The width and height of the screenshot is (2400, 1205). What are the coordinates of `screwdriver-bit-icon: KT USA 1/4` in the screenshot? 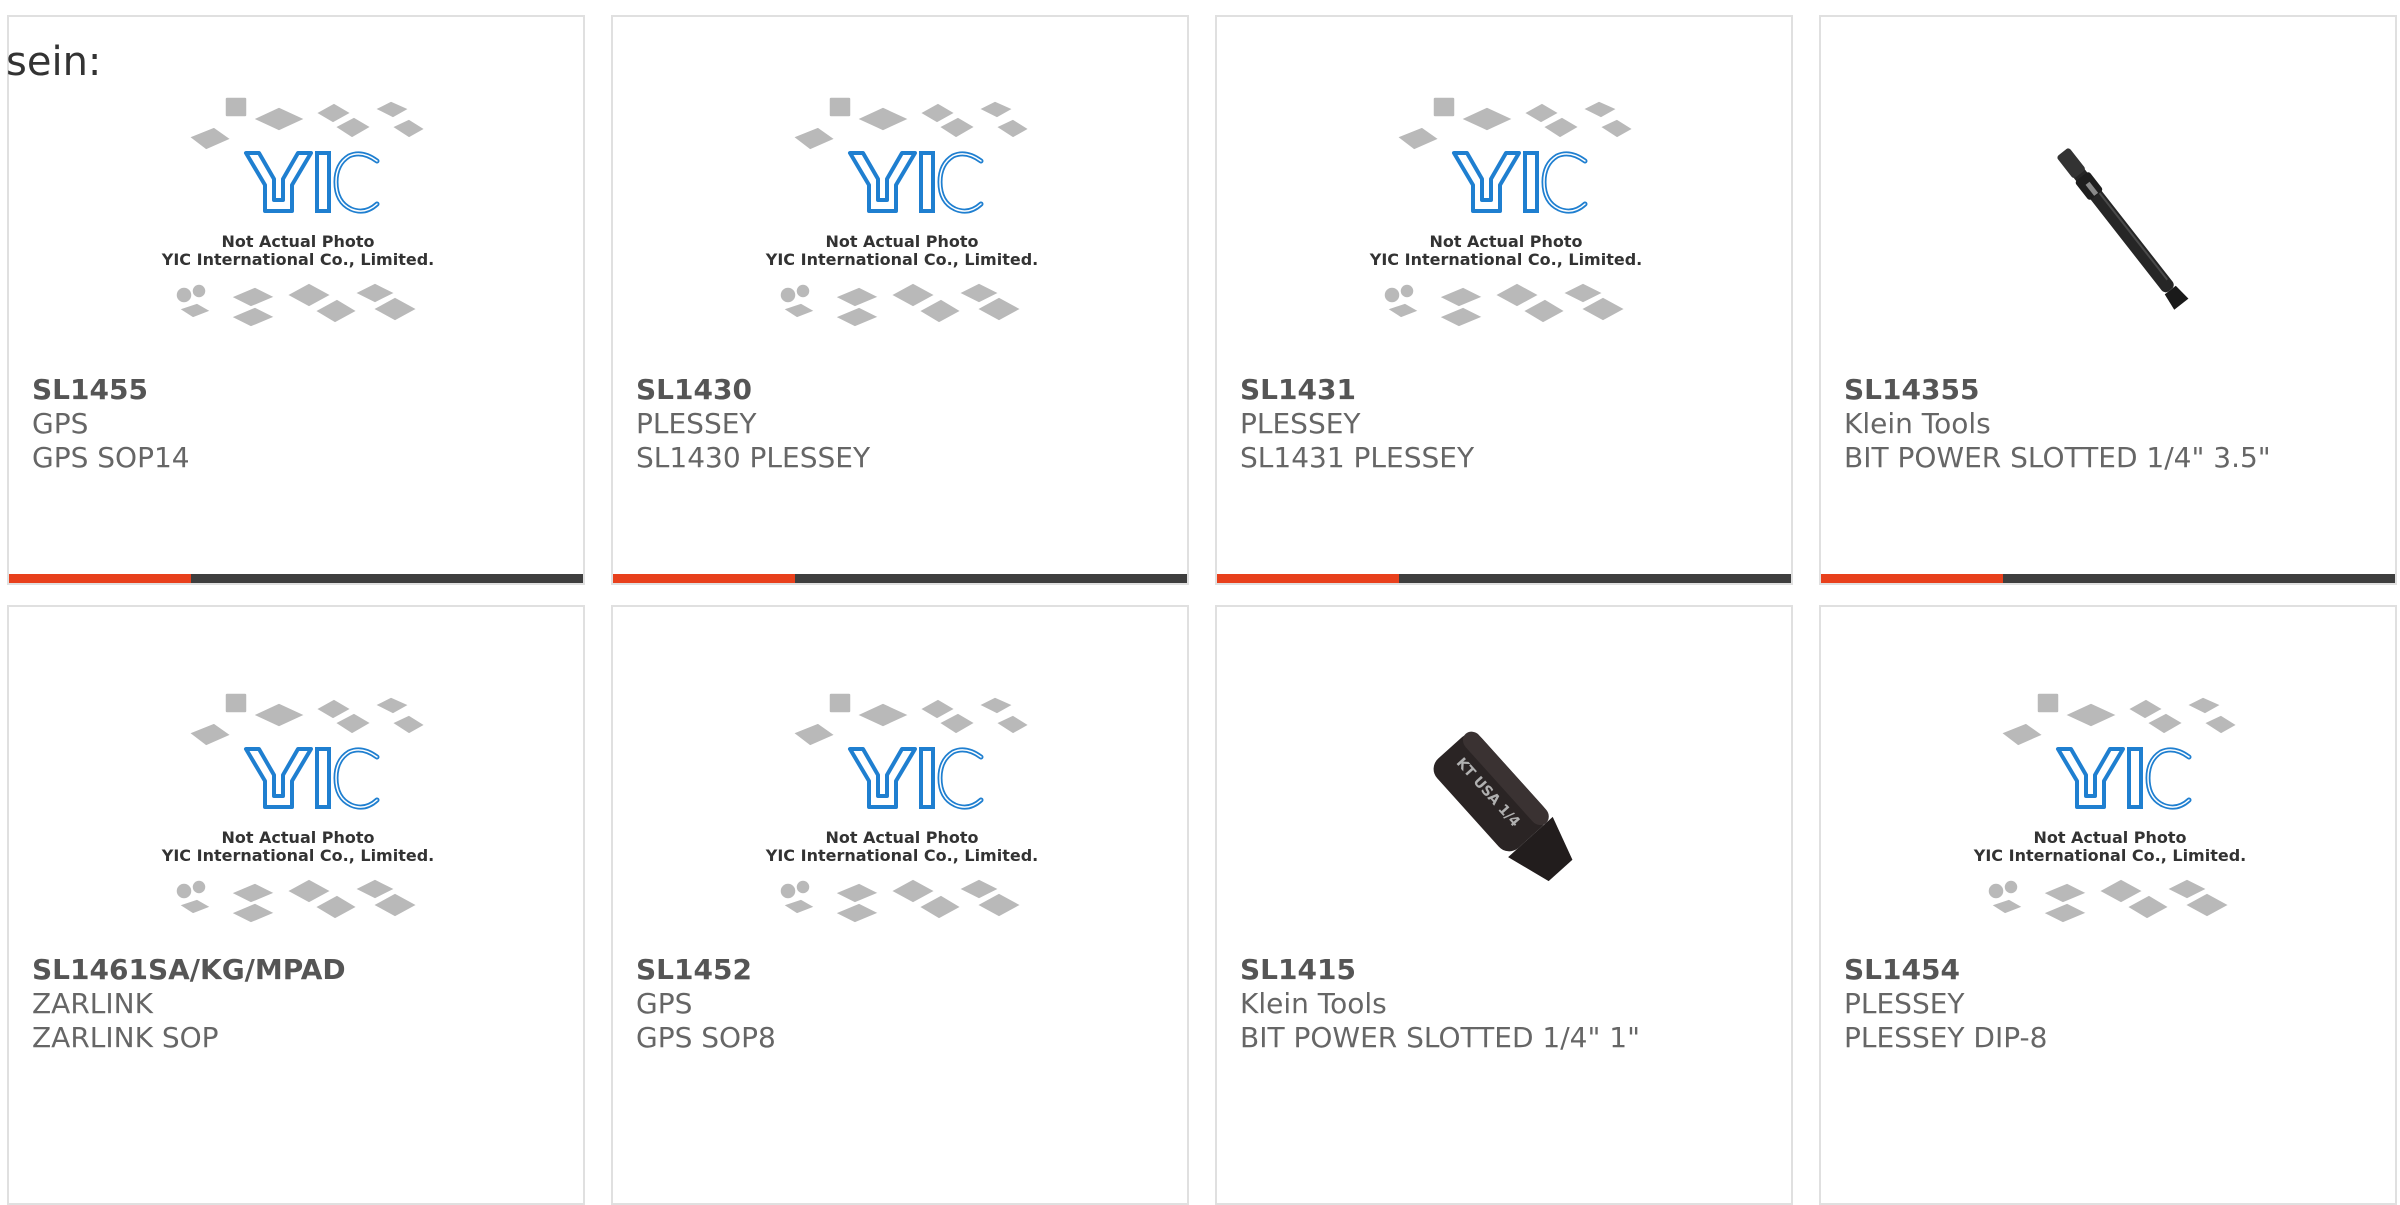 It's located at (1503, 806).